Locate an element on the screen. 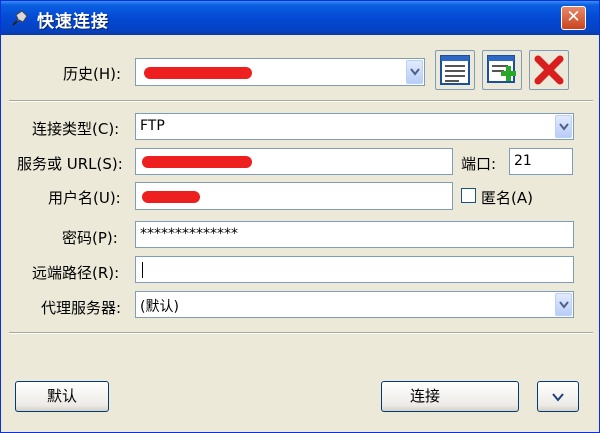 The height and width of the screenshot is (433, 600). port-value: 21 is located at coordinates (523, 161).